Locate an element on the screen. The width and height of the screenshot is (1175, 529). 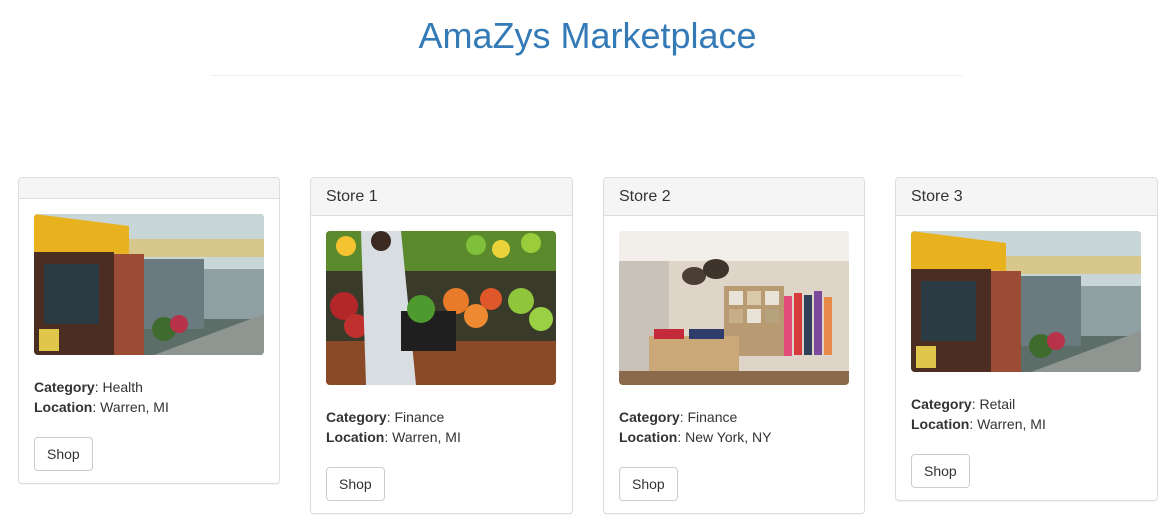
store-details: Category: Health Location: Warren, MI is located at coordinates (149, 397).